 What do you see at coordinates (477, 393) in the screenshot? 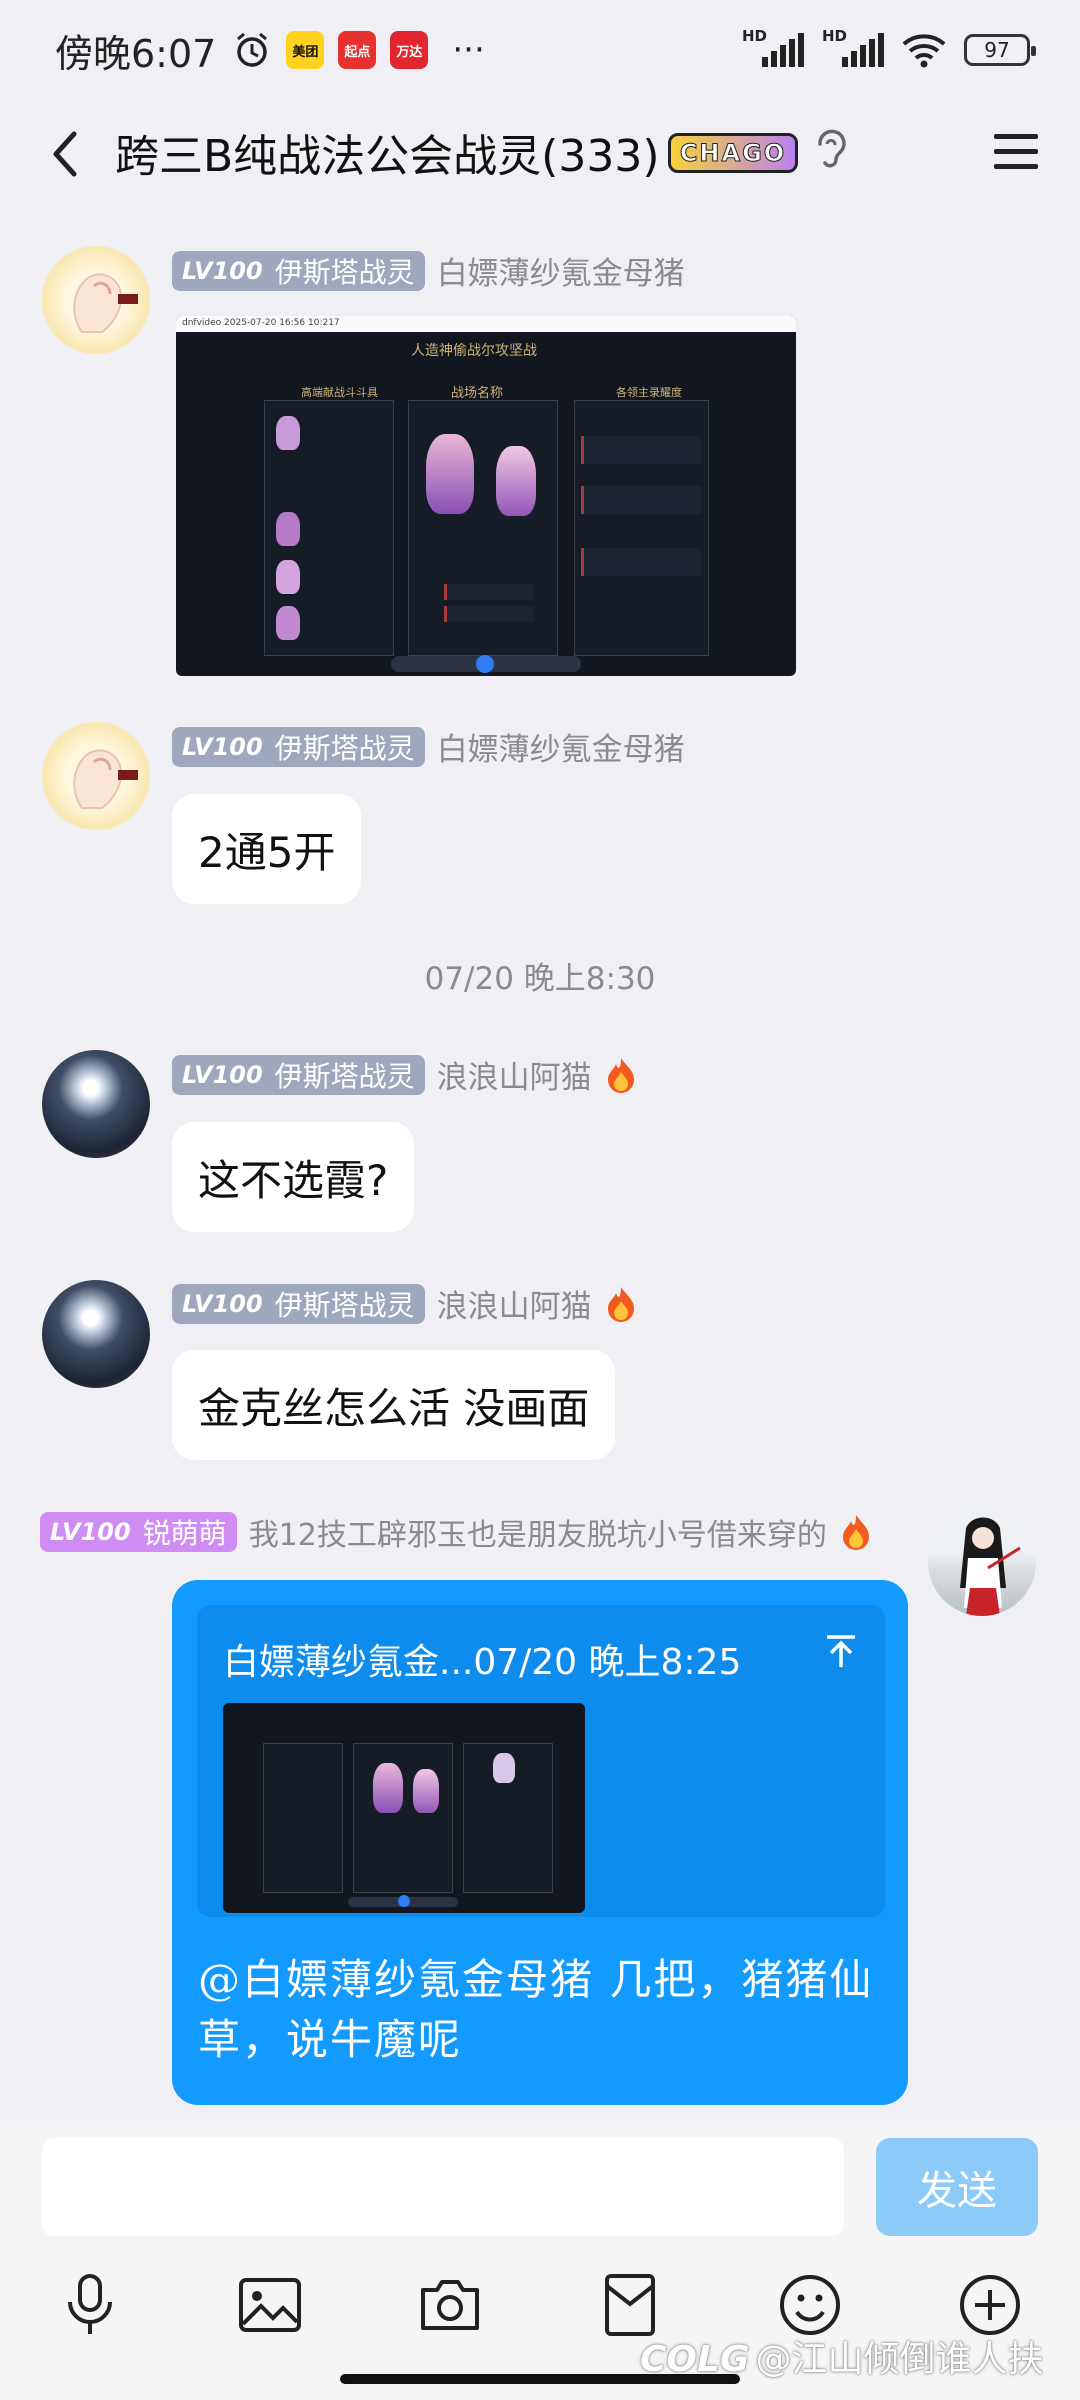
I see `screenshot-sub: 战场名称` at bounding box center [477, 393].